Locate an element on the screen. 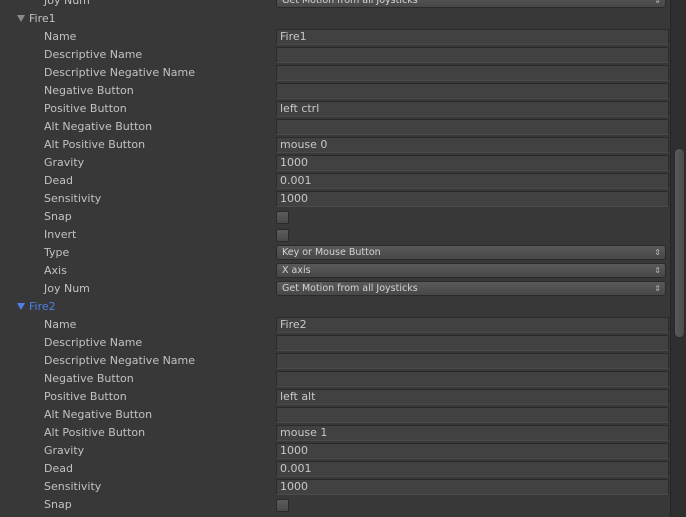  invert-checkbox is located at coordinates (282, 235).